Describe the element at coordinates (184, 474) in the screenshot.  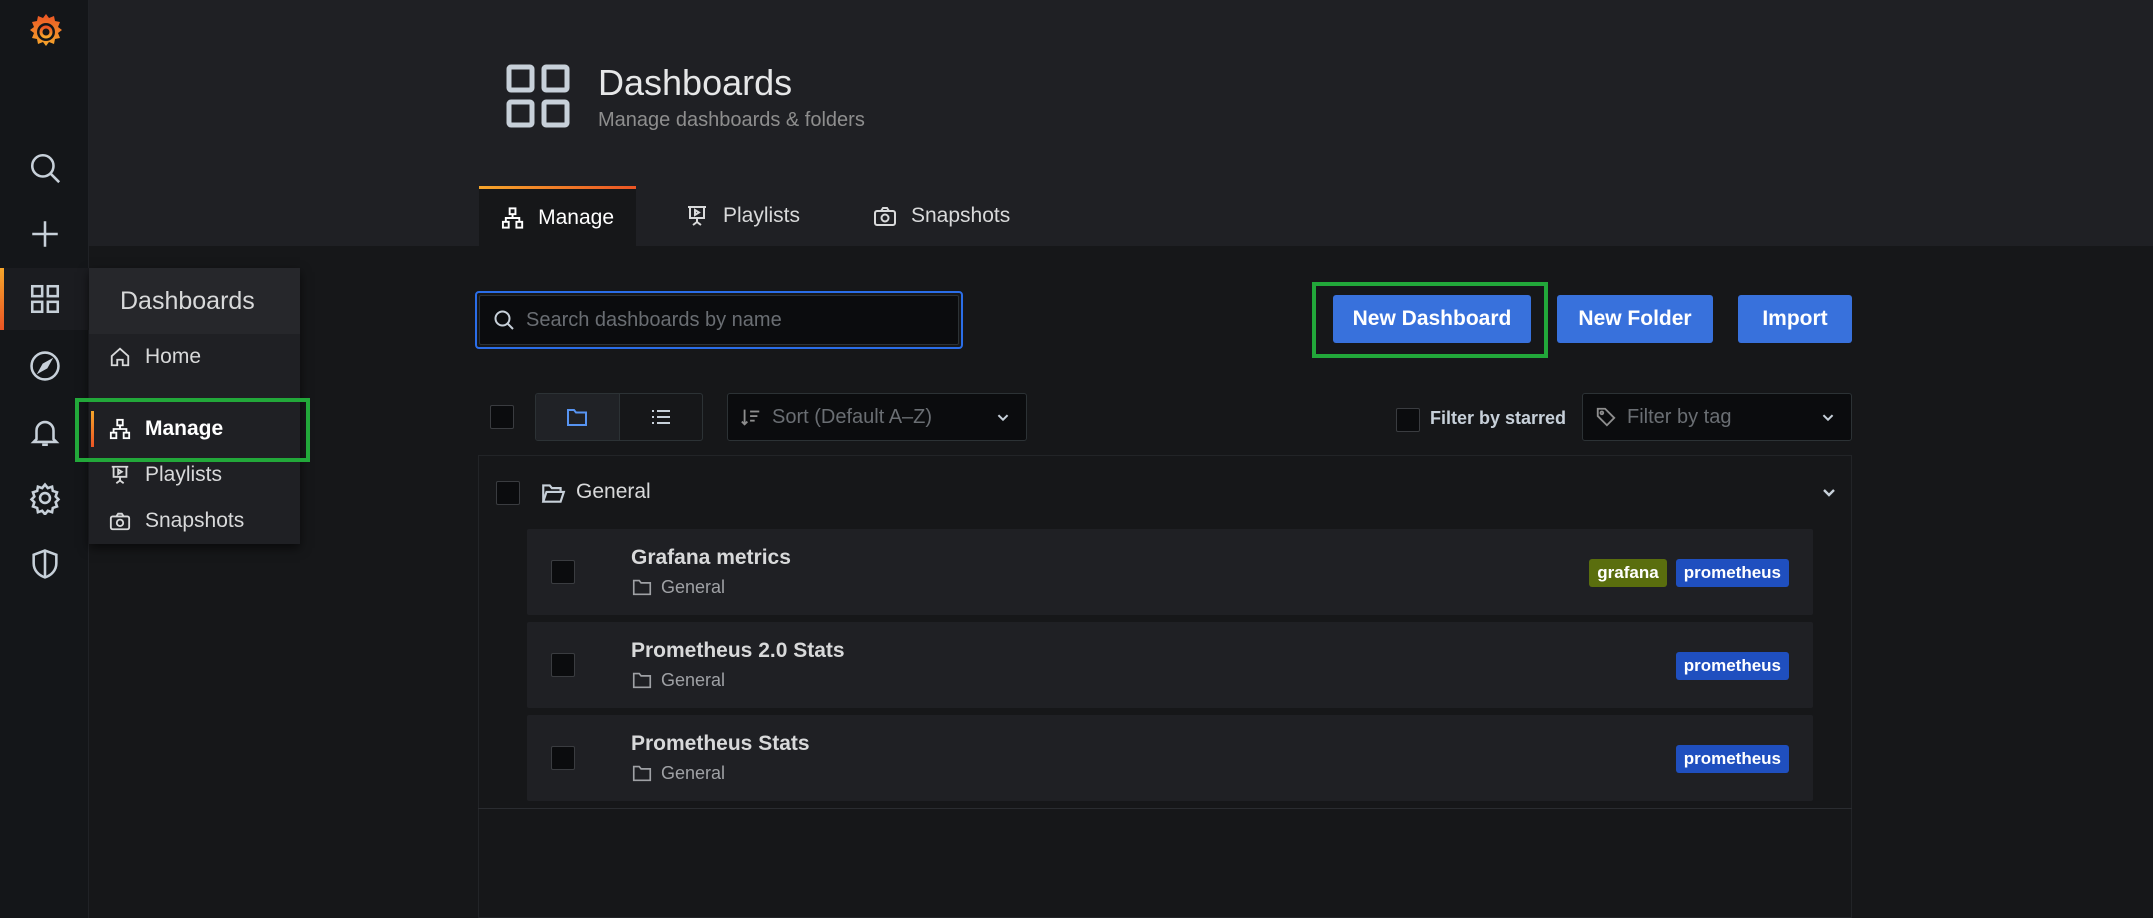
I see `flyout-item-label: Playlists` at that location.